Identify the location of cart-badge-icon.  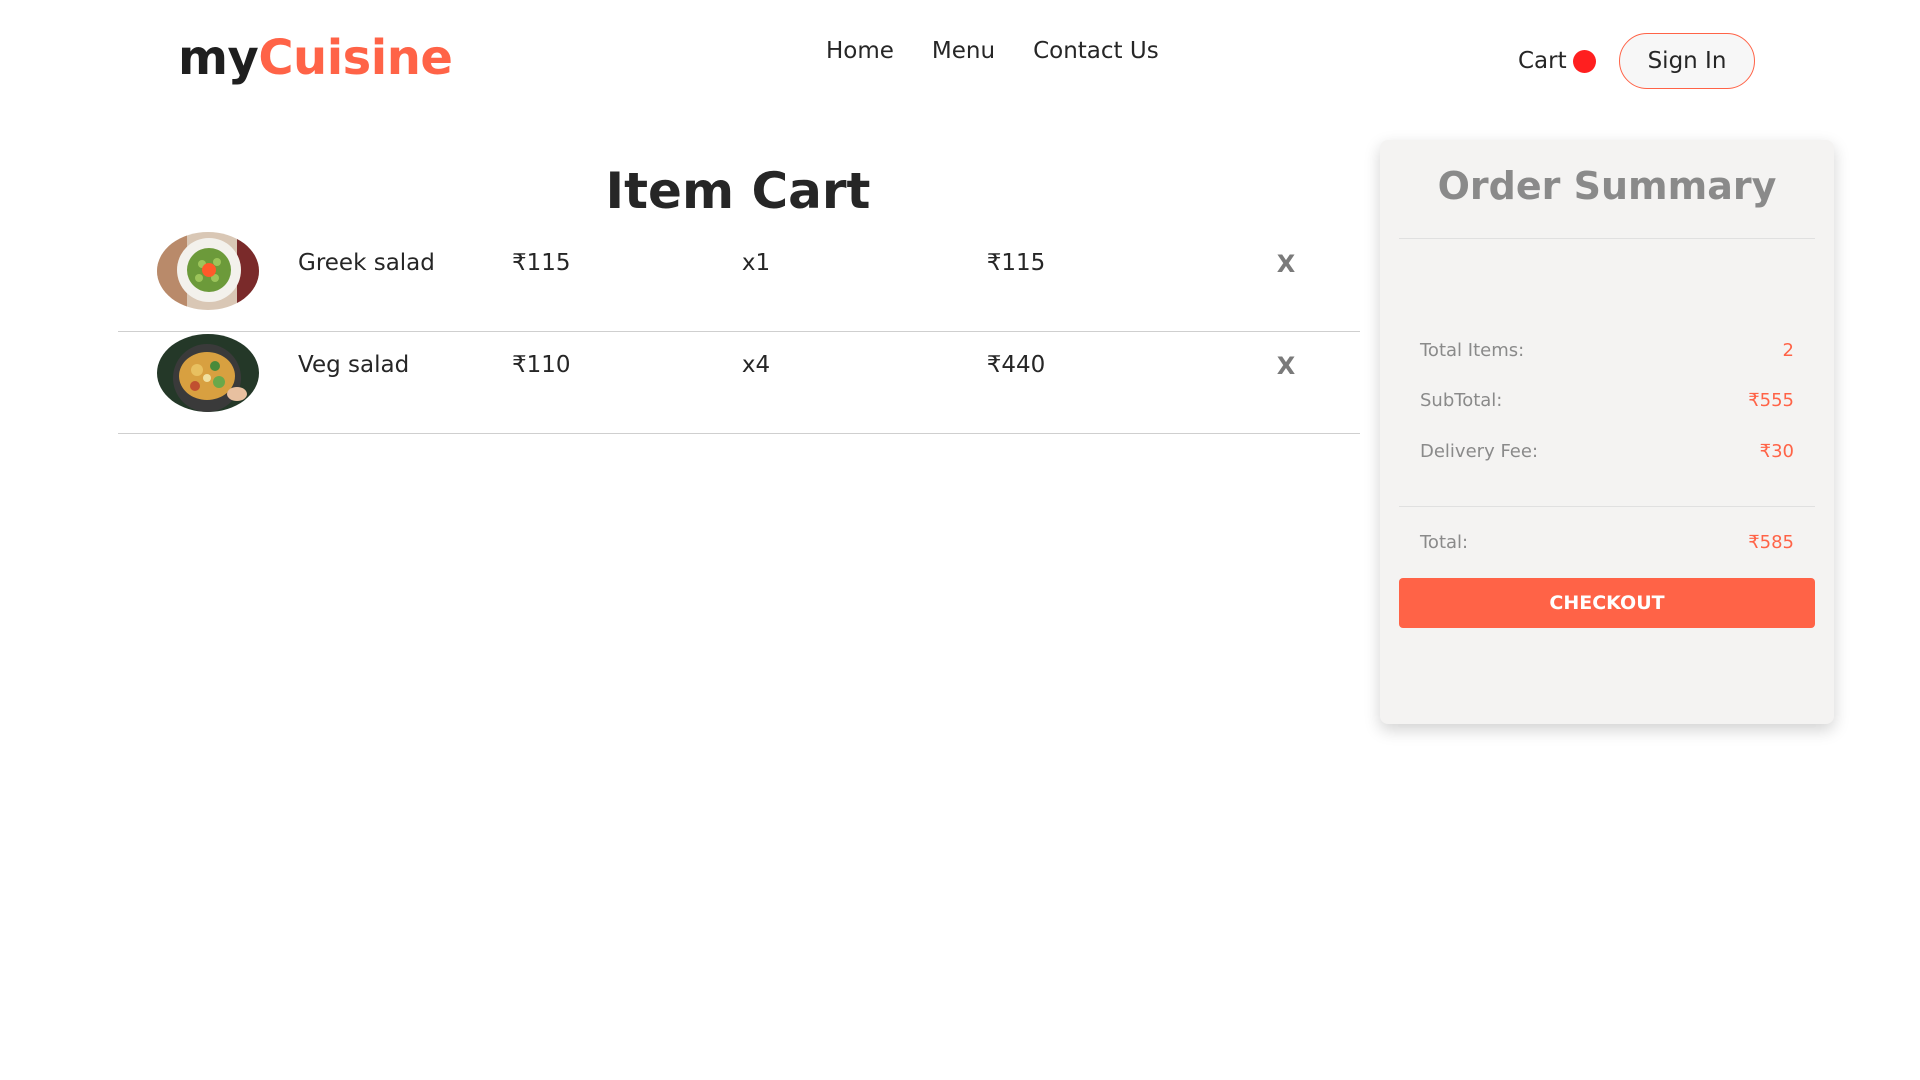
(1584, 61).